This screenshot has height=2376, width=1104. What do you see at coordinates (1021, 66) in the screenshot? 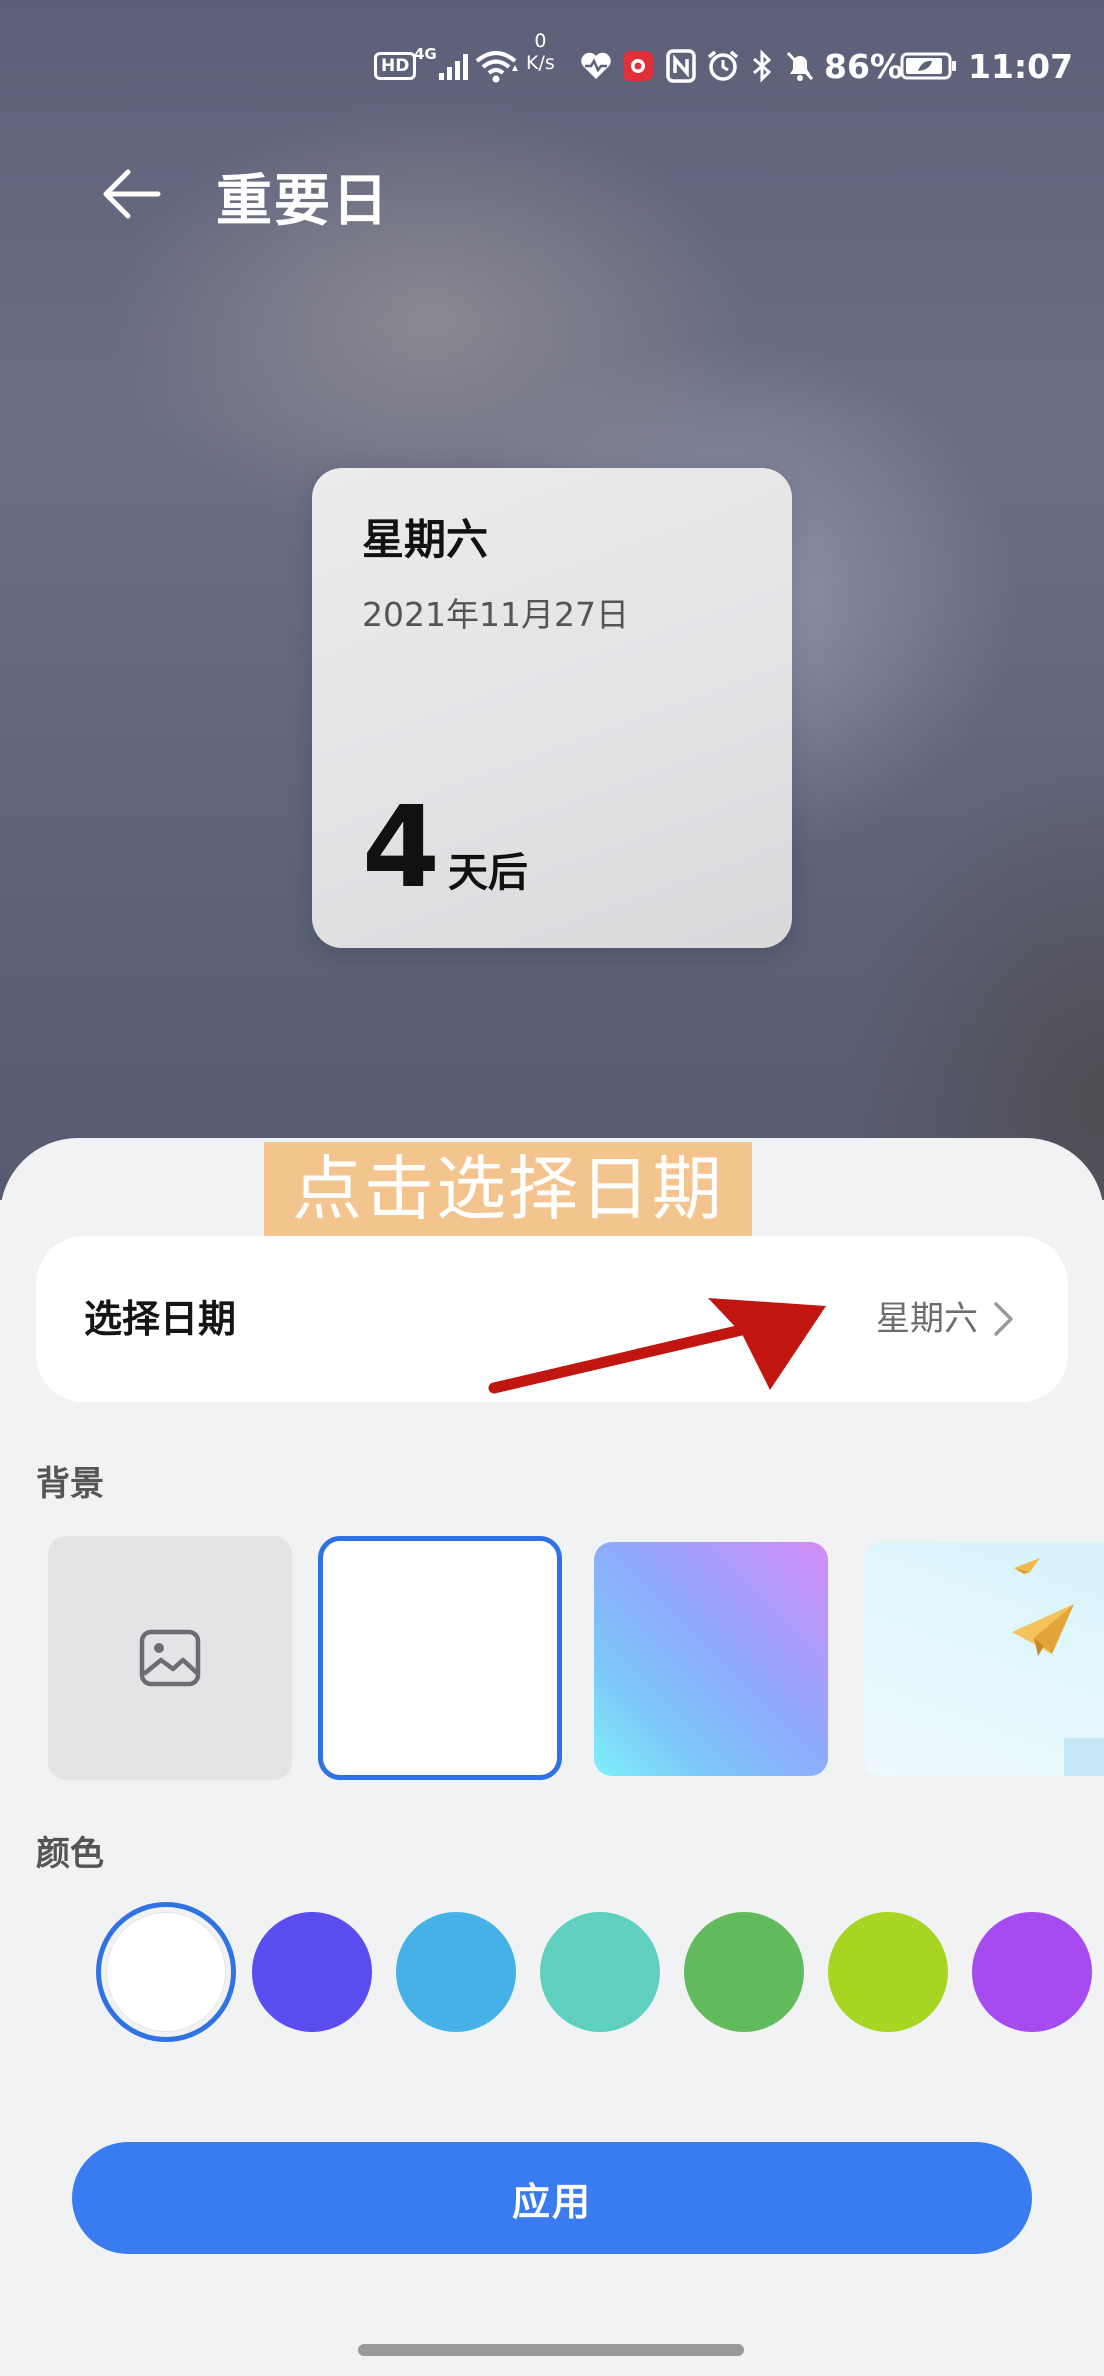
I see `clock: 11:07` at bounding box center [1021, 66].